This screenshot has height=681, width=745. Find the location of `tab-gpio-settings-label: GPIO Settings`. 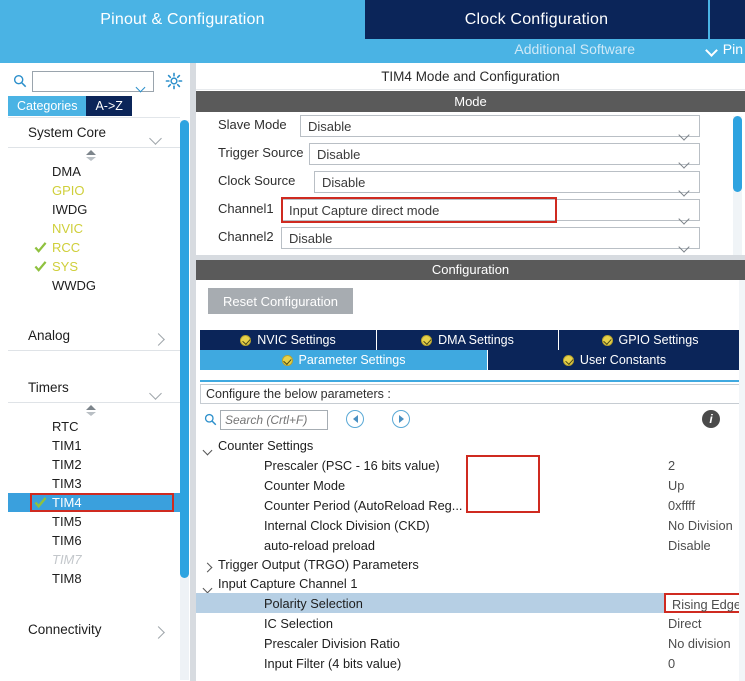

tab-gpio-settings-label: GPIO Settings is located at coordinates (658, 340).